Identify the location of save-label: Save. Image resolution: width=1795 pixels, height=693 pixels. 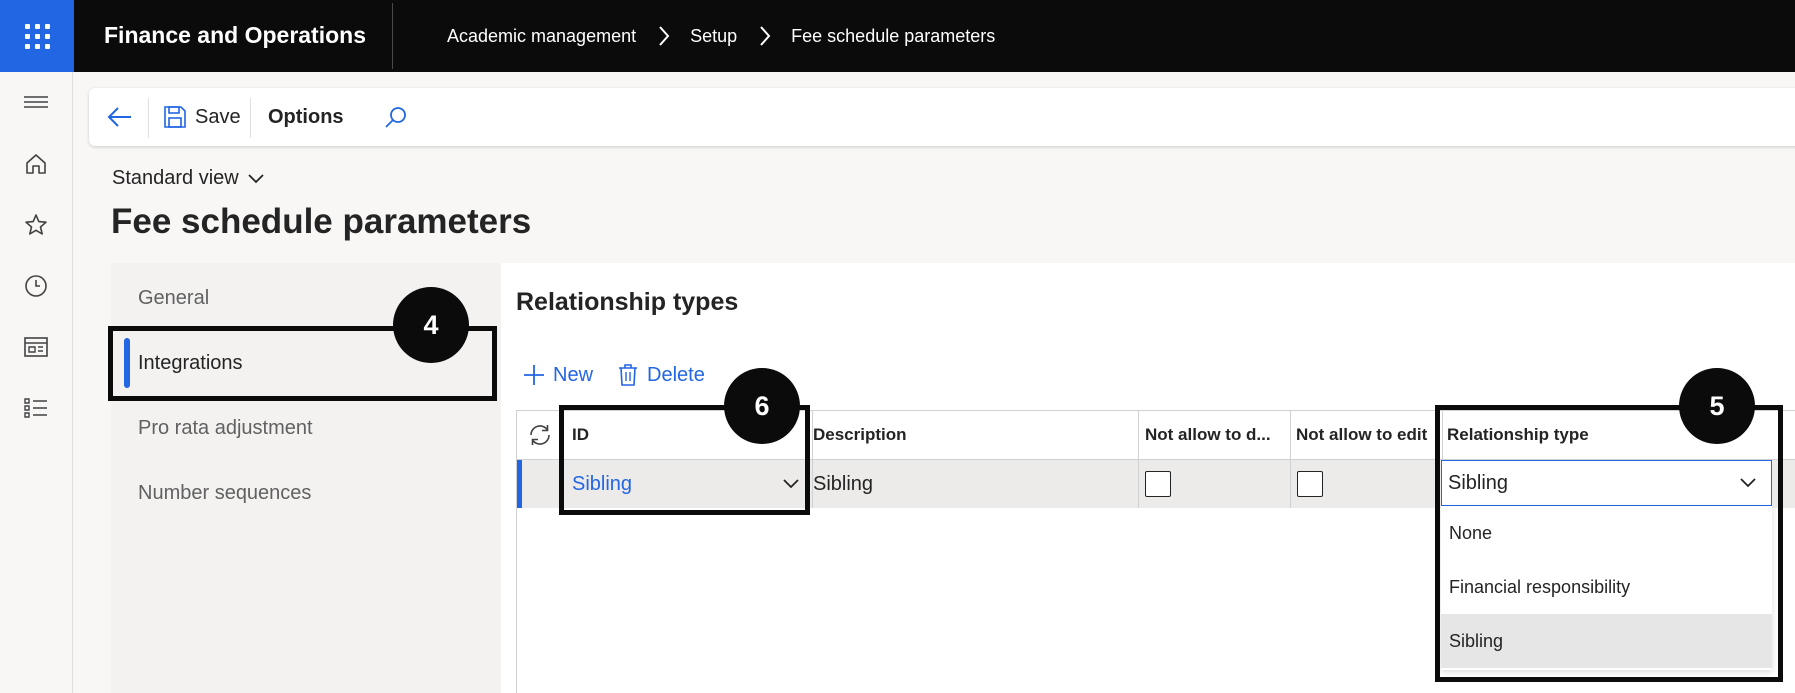
(218, 116).